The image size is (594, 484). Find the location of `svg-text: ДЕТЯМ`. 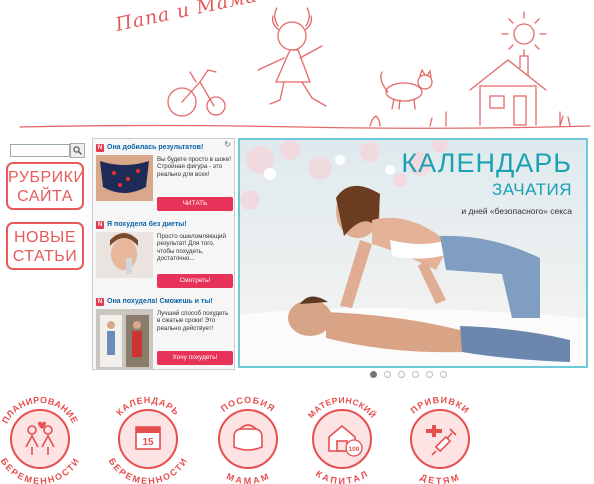

svg-text: ДЕТЯМ is located at coordinates (440, 478).